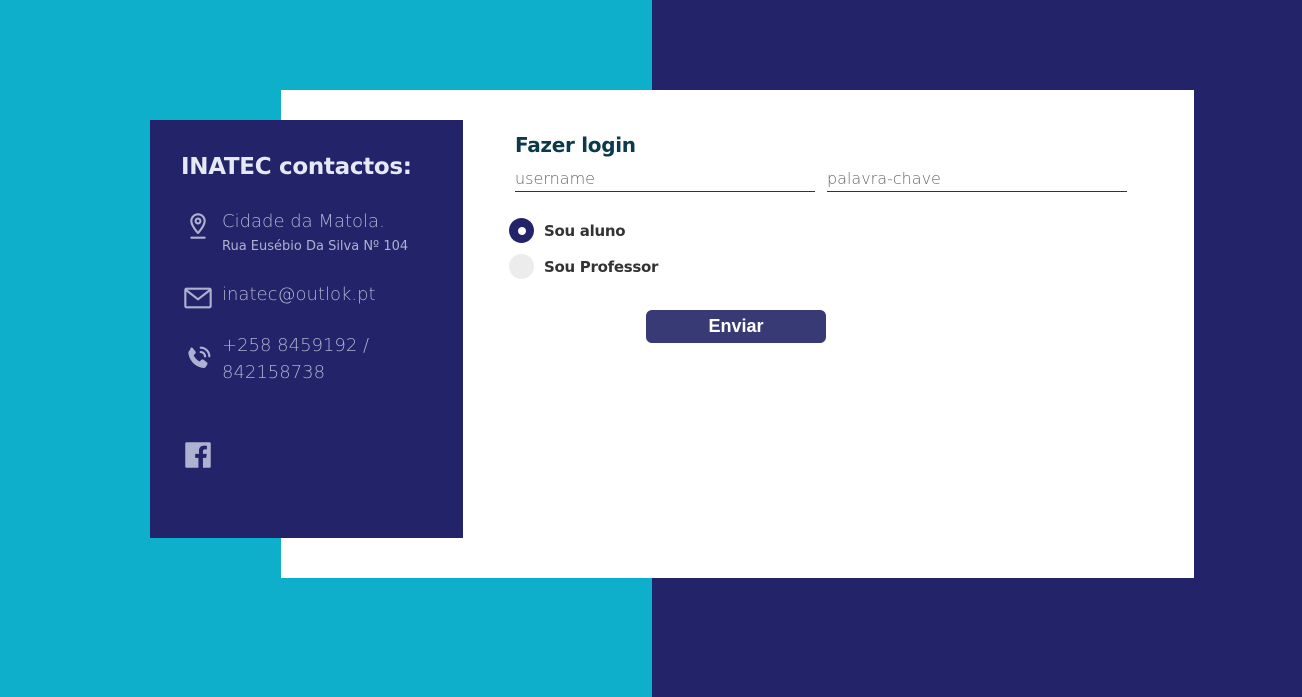 This screenshot has width=1302, height=697. Describe the element at coordinates (665, 179) in the screenshot. I see `username-input` at that location.